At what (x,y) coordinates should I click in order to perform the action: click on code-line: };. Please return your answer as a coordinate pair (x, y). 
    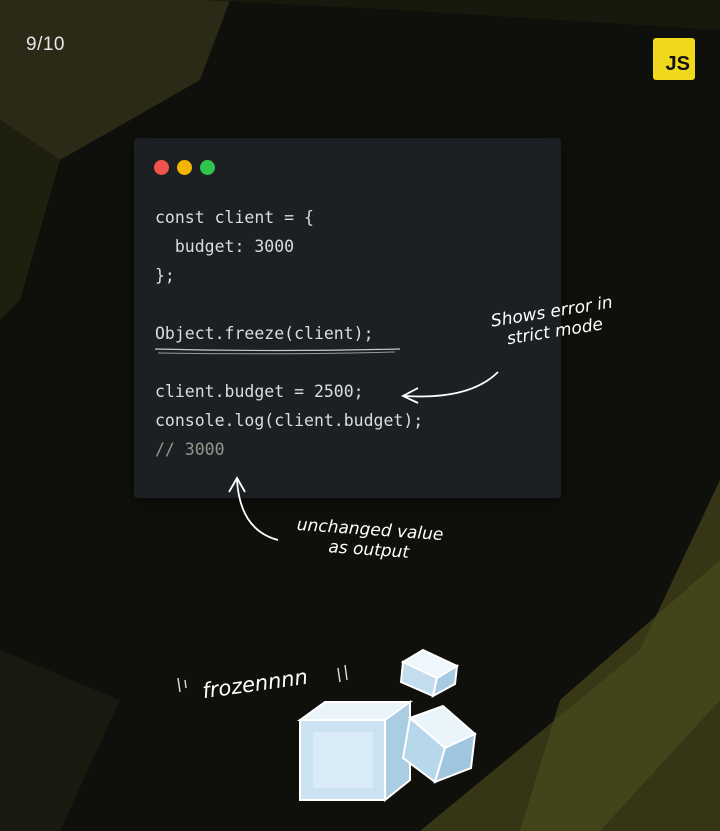
    Looking at the image, I should click on (165, 275).